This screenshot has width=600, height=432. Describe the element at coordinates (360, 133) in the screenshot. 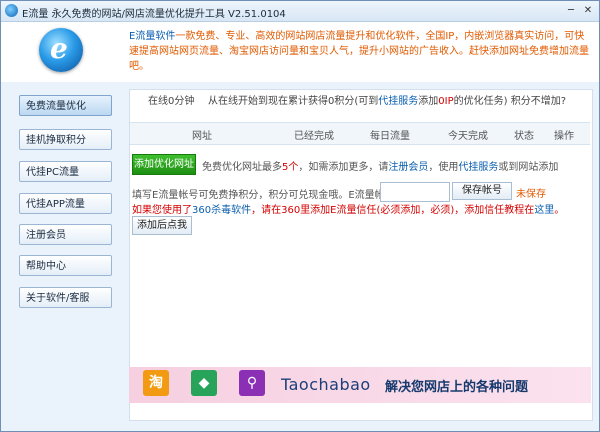

I see `table-header: 网址 已经完成 每日流量 今天完成 状态 操作` at that location.